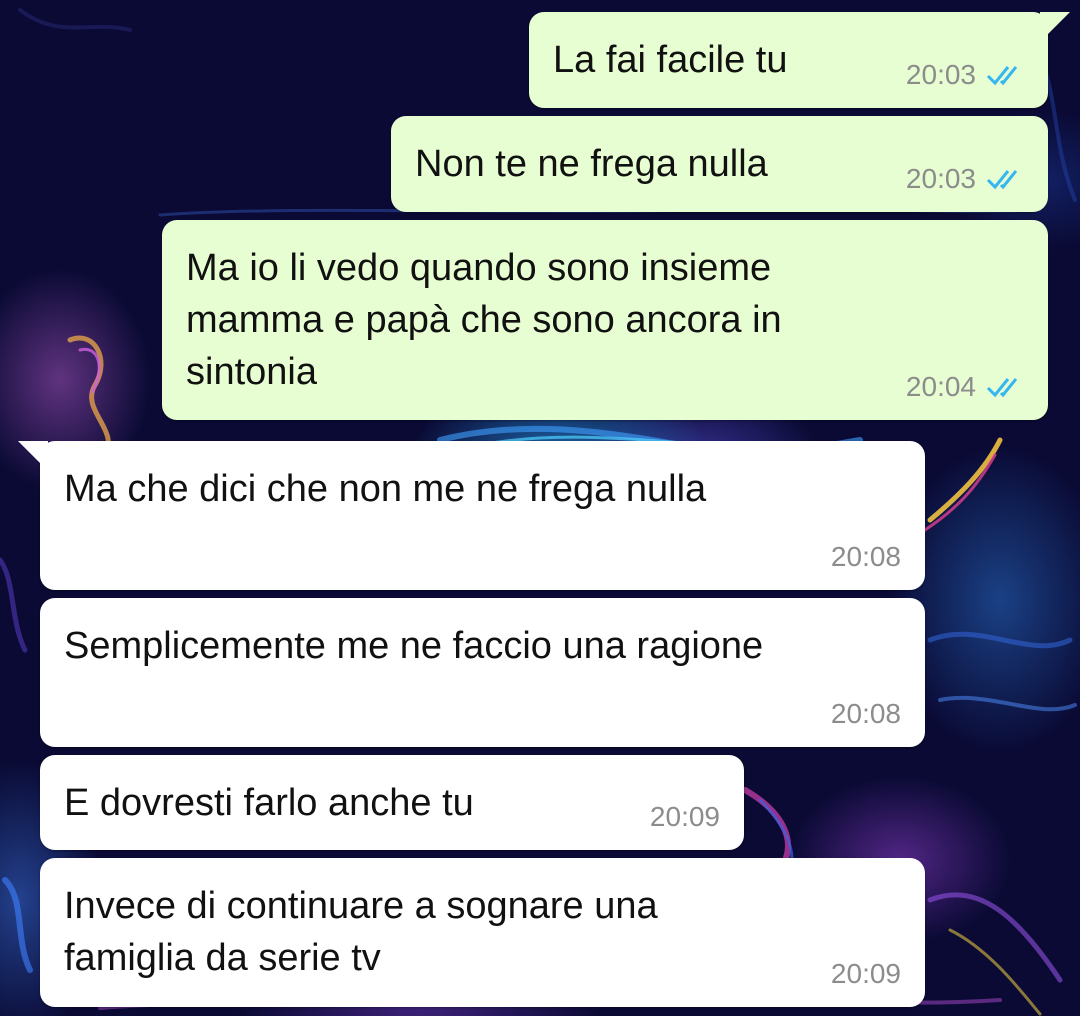 The height and width of the screenshot is (1016, 1080). Describe the element at coordinates (670, 60) in the screenshot. I see `message-text: La fai facile tu` at that location.